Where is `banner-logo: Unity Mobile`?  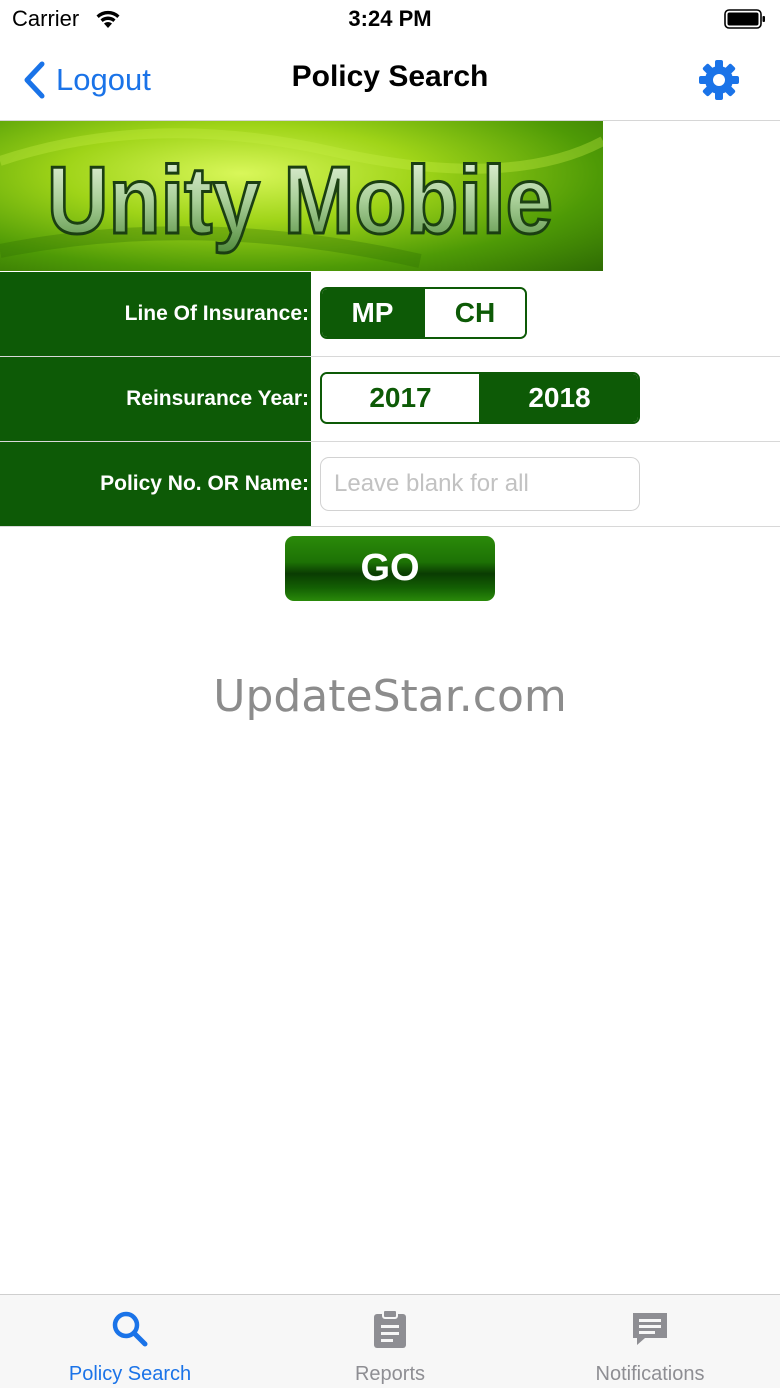 banner-logo: Unity Mobile is located at coordinates (301, 198).